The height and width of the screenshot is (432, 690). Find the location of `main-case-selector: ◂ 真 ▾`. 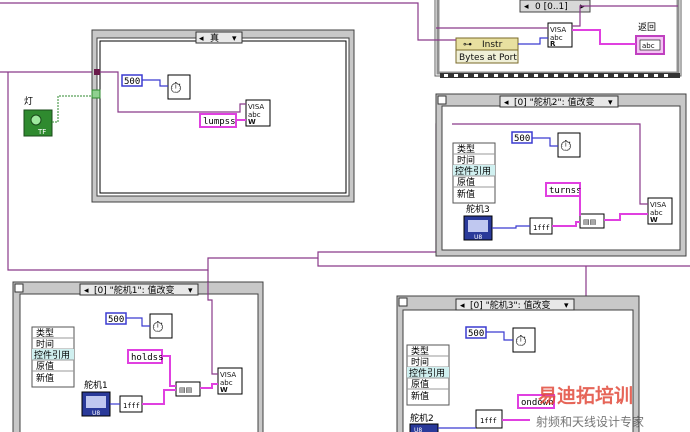

main-case-selector: ◂ 真 ▾ is located at coordinates (219, 37).